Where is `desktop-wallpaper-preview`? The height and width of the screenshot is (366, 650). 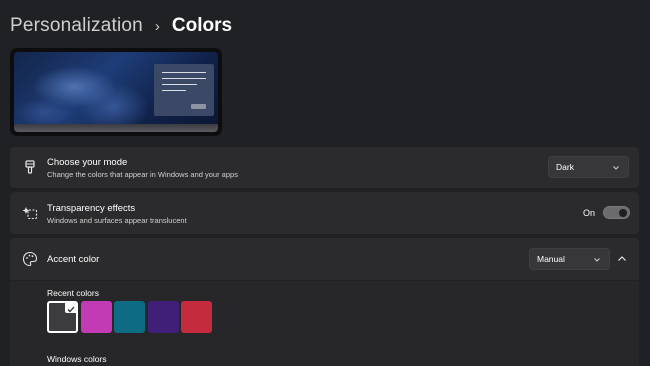
desktop-wallpaper-preview is located at coordinates (116, 92).